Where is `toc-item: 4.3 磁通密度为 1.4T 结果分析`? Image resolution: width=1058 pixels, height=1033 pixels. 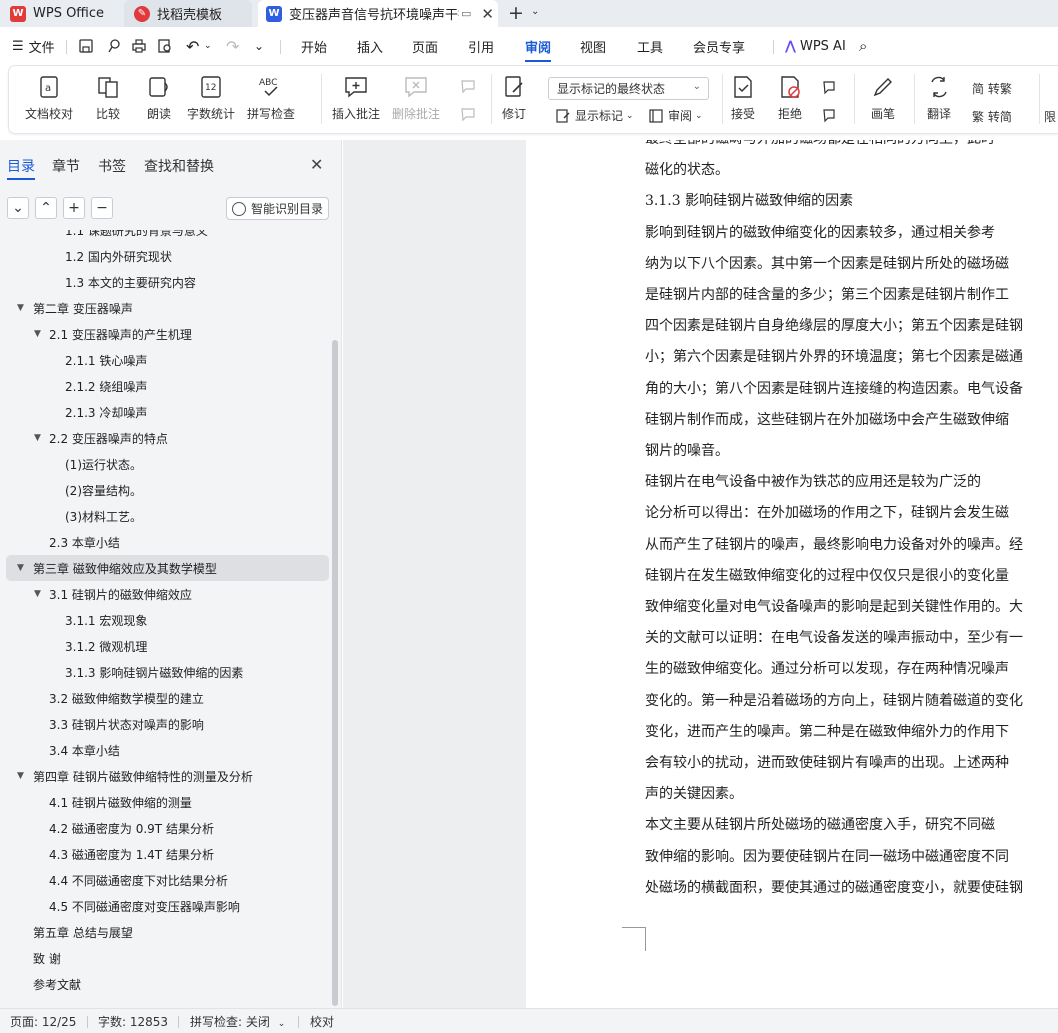 toc-item: 4.3 磁通密度为 1.4T 结果分析 is located at coordinates (165, 854).